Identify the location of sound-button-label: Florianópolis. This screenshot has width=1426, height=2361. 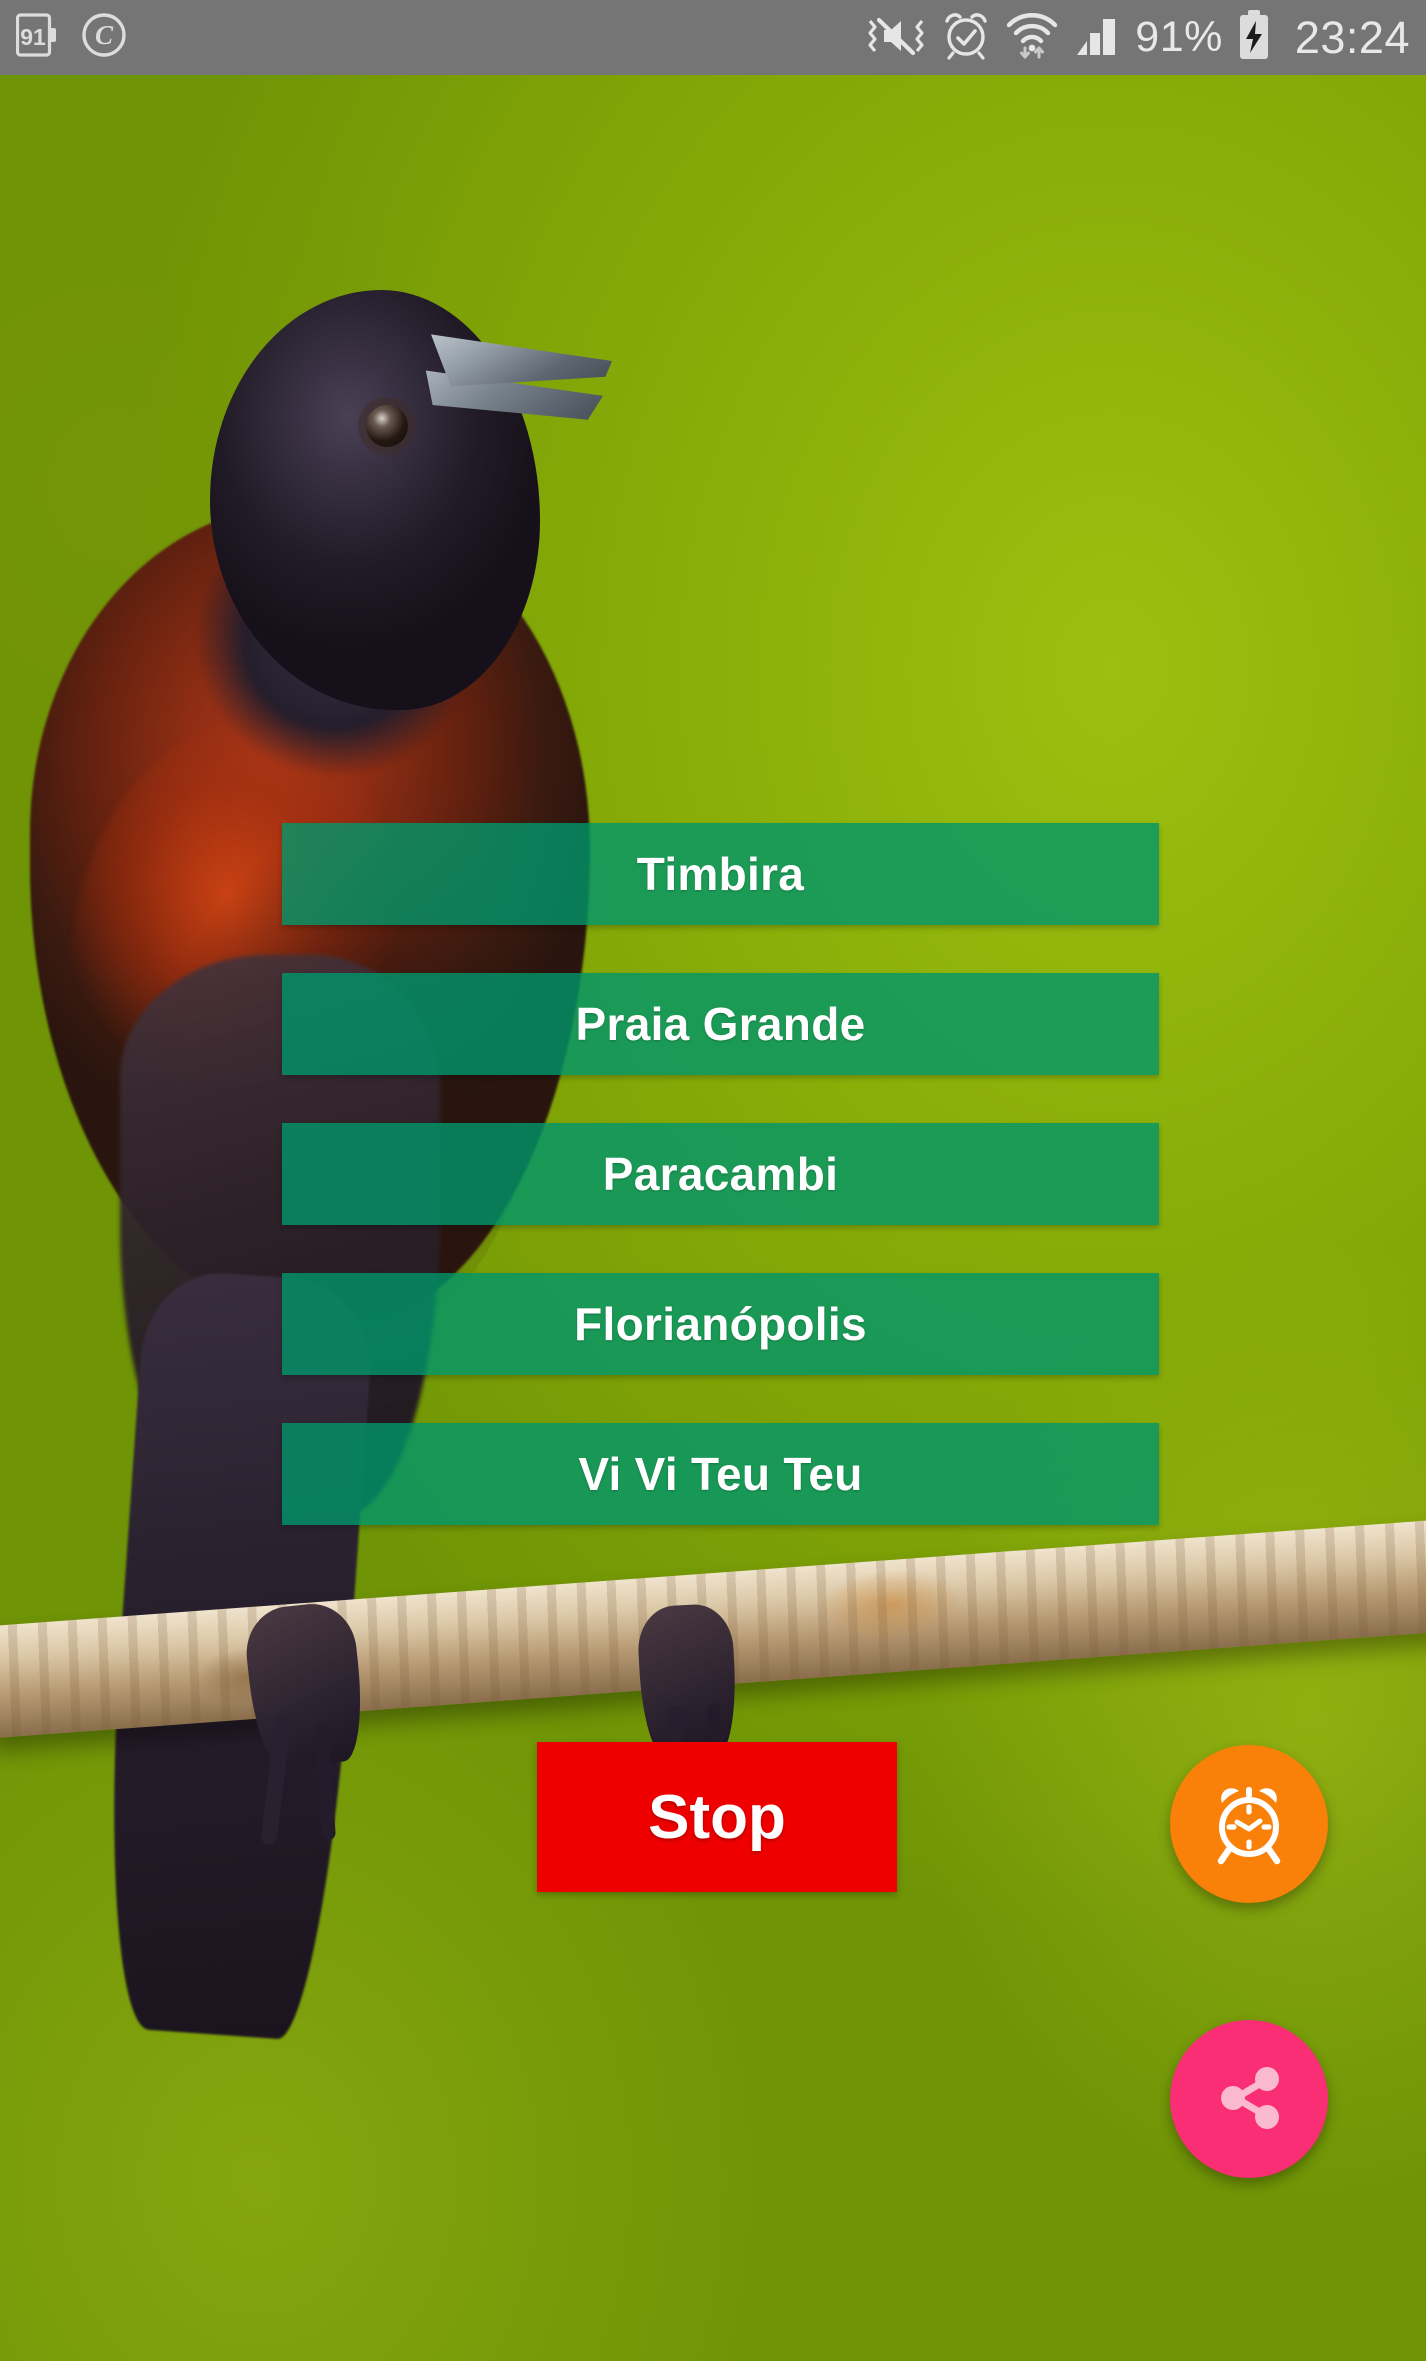
(720, 1324).